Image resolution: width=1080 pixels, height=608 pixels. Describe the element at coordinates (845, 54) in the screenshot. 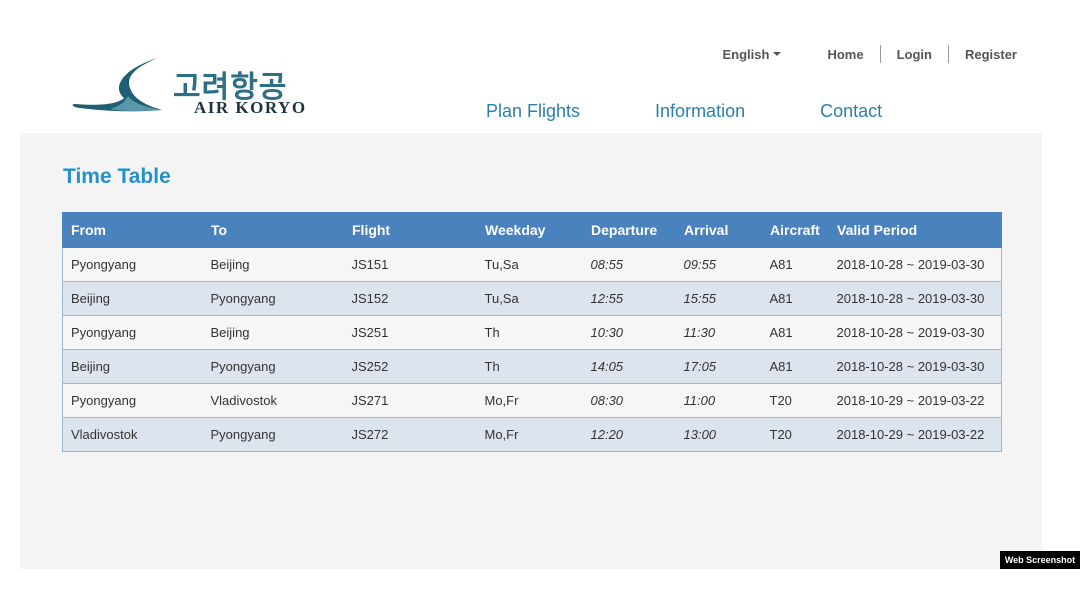

I see `home-link: Home` at that location.